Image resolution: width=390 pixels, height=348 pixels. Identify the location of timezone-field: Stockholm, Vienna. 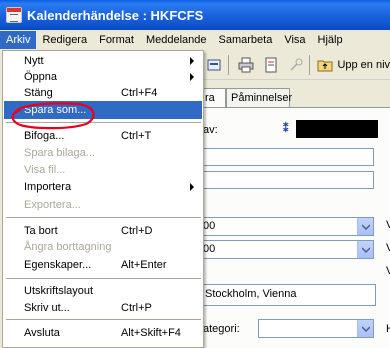
(288, 295).